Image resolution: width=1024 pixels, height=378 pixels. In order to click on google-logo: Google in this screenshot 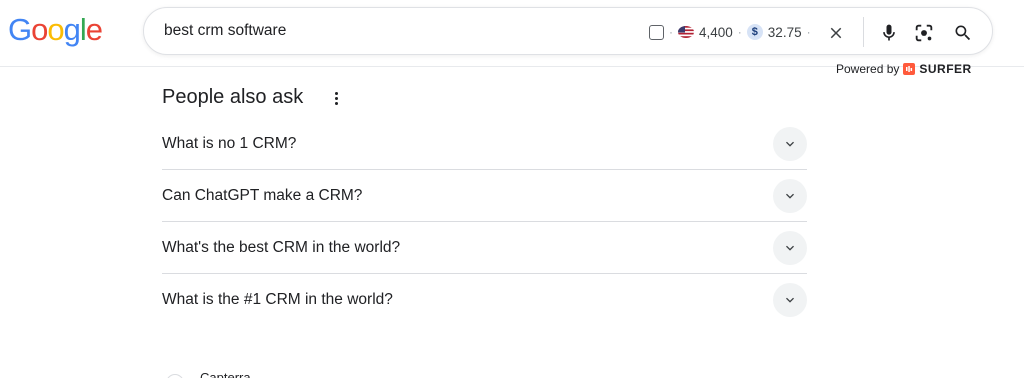, I will do `click(55, 30)`.